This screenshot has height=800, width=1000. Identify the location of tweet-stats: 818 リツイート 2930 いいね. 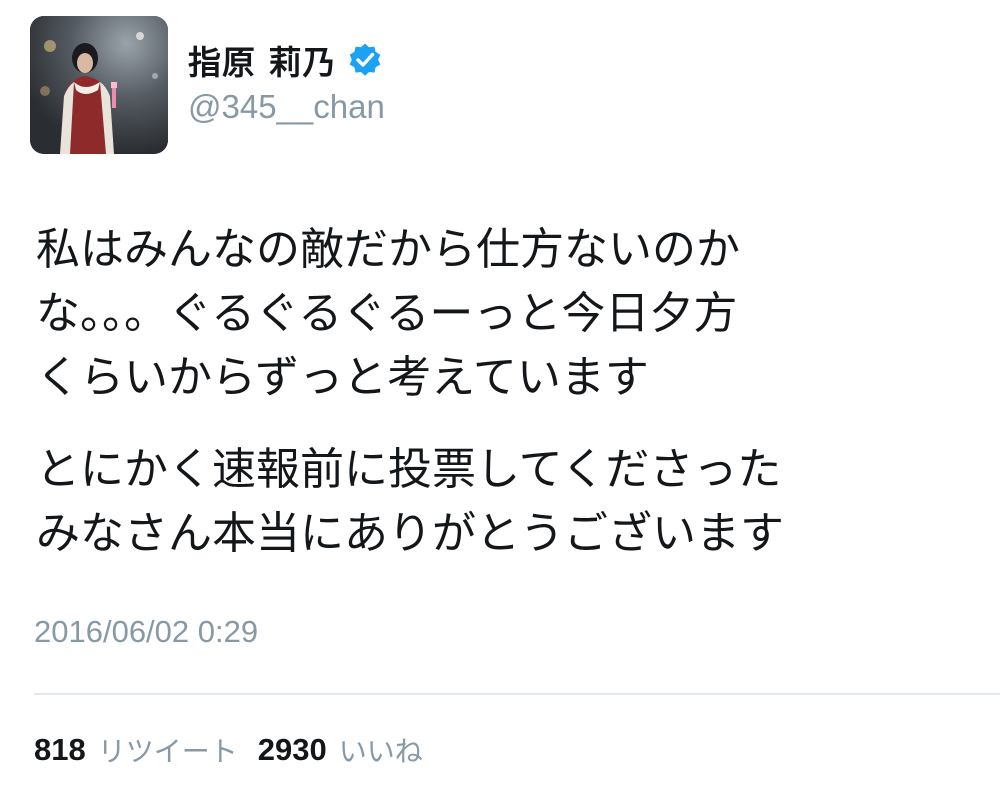
(228, 750).